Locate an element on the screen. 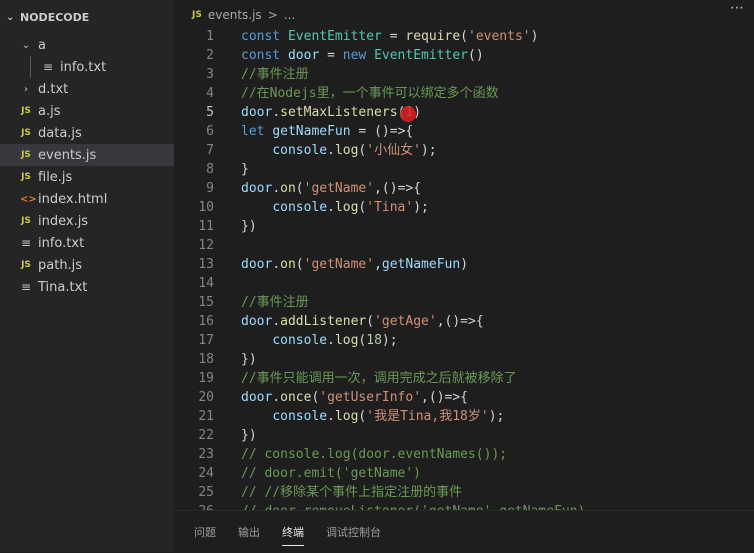  code-text: // //移除某个事件上指定注册的事件 is located at coordinates (351, 492).